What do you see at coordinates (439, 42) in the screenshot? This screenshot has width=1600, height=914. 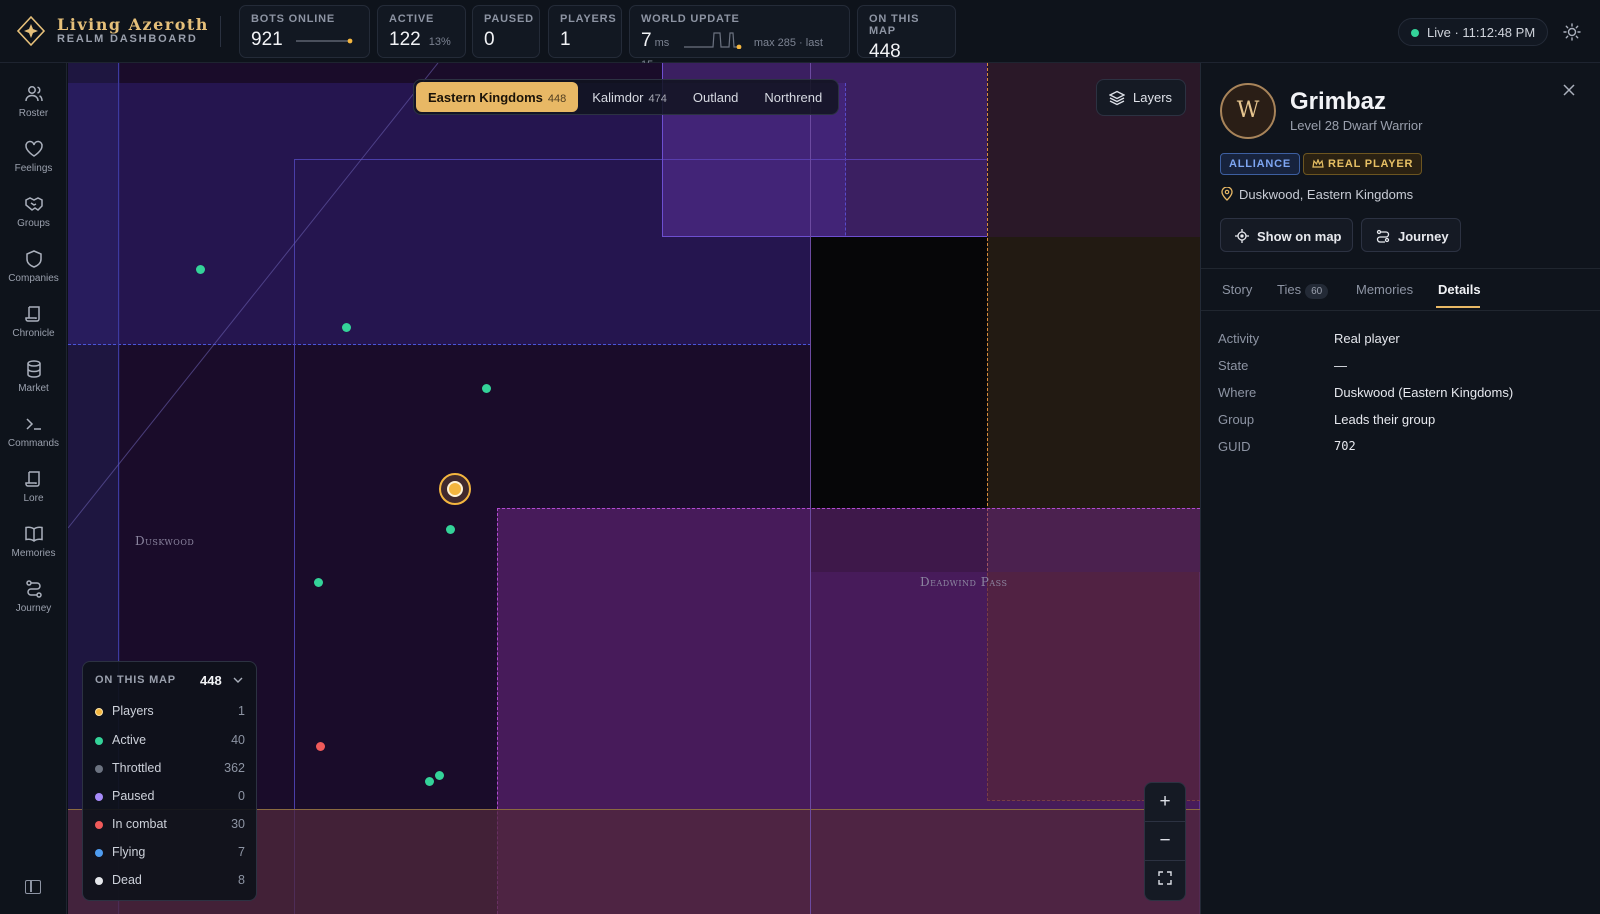 I see `stat-active-percent: 13%` at bounding box center [439, 42].